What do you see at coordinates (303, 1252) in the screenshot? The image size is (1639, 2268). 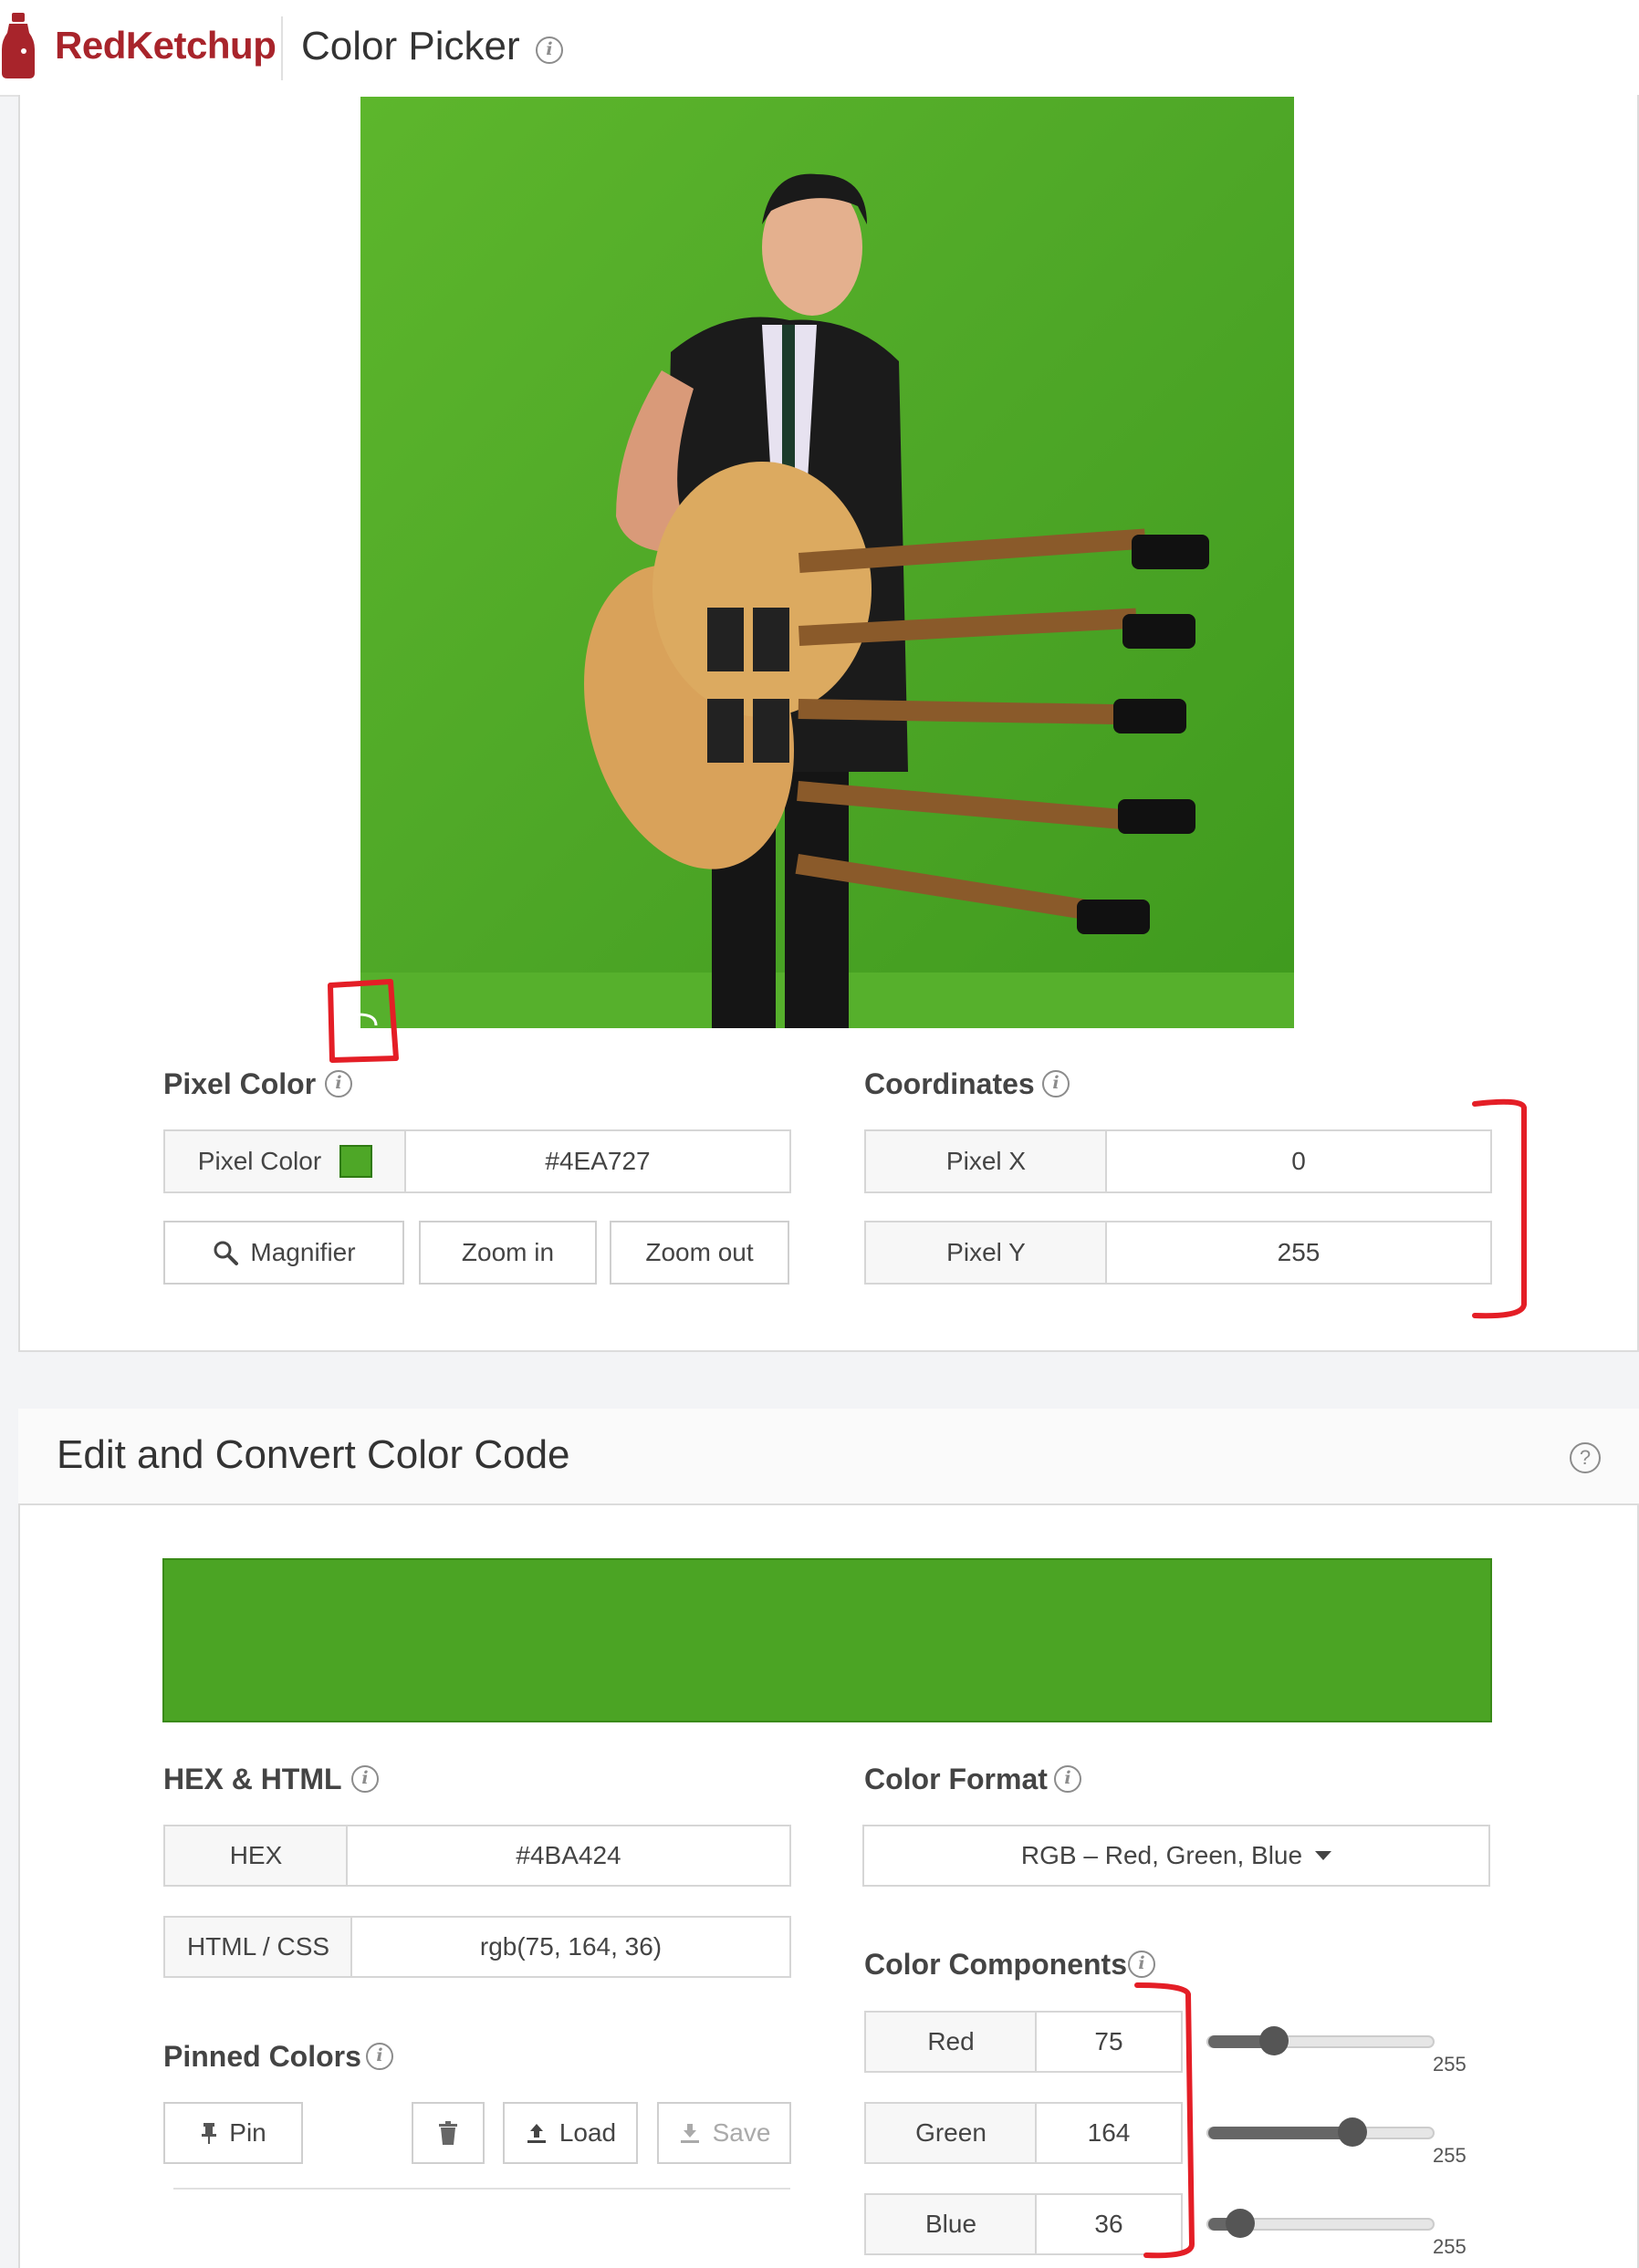 I see `magnifier-label: Magnifier` at bounding box center [303, 1252].